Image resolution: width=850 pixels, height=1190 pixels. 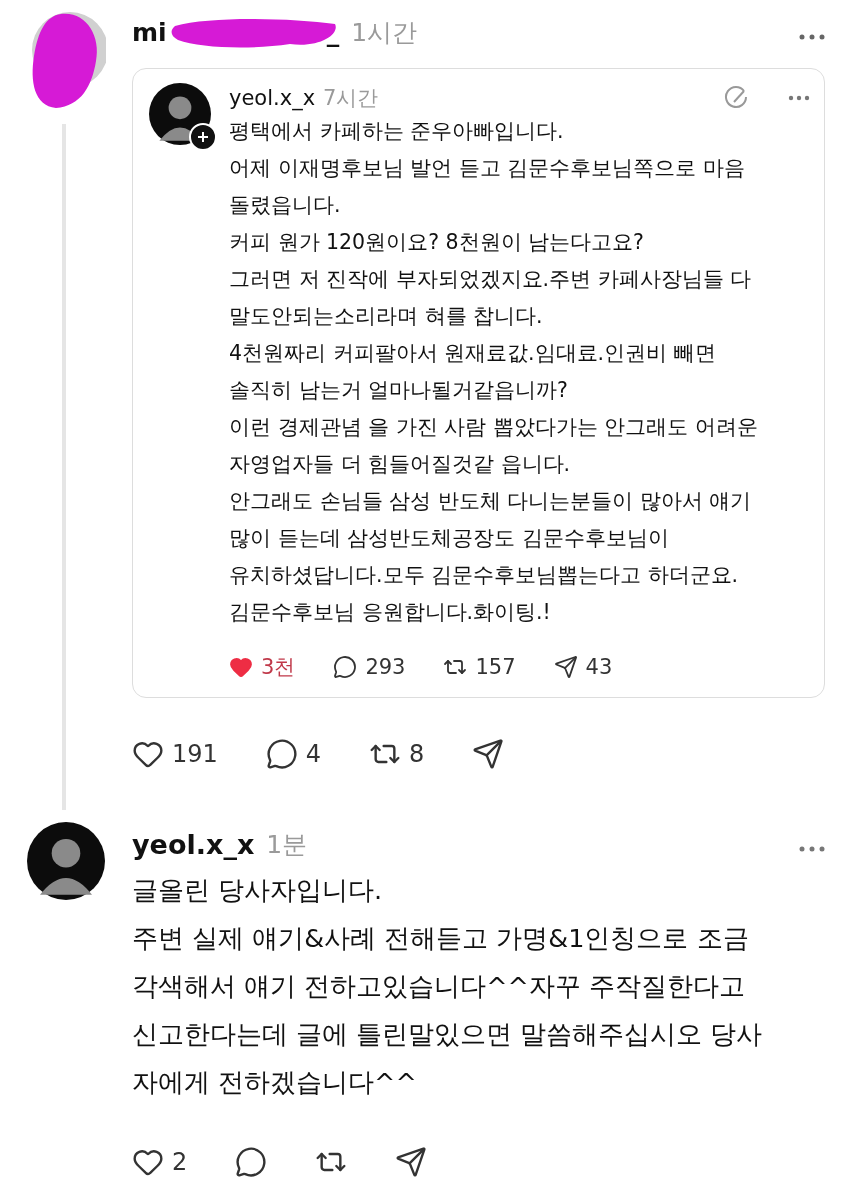 I want to click on edit-circle-icon, so click(x=737, y=98).